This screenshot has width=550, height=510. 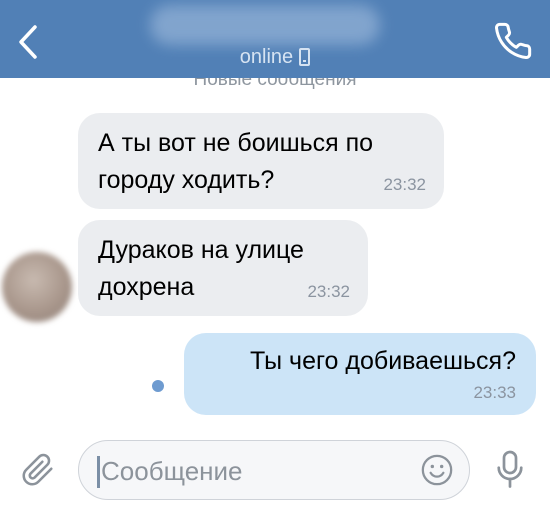 What do you see at coordinates (37, 287) in the screenshot?
I see `avatar` at bounding box center [37, 287].